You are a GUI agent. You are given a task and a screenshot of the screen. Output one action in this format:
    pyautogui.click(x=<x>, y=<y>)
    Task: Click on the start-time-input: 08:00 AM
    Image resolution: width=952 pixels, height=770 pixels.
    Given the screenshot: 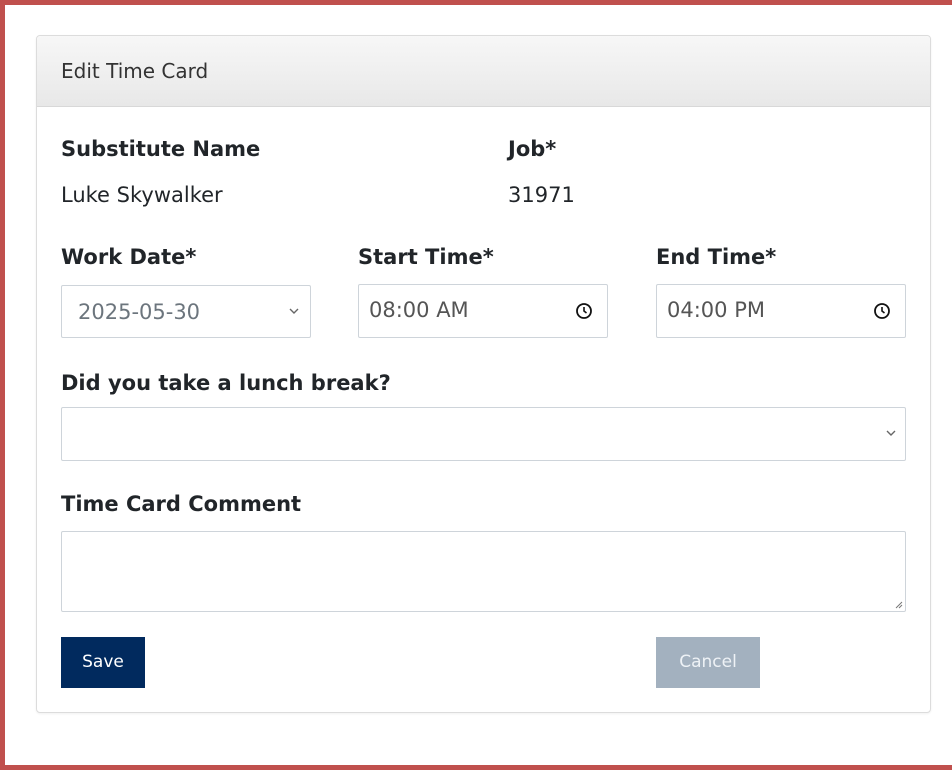 What is the action you would take?
    pyautogui.click(x=483, y=311)
    